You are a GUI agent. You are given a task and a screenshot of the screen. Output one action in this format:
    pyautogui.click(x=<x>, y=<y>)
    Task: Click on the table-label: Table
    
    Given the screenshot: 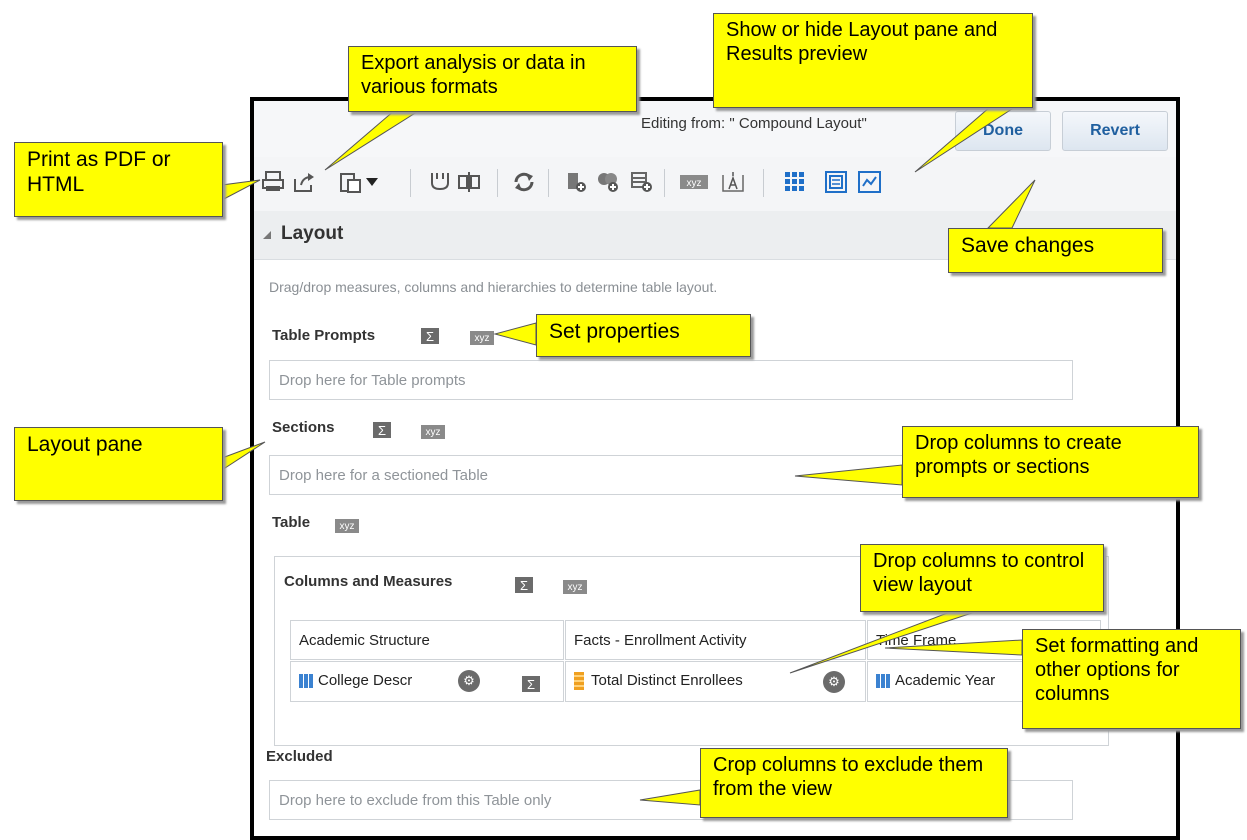 What is the action you would take?
    pyautogui.click(x=291, y=522)
    